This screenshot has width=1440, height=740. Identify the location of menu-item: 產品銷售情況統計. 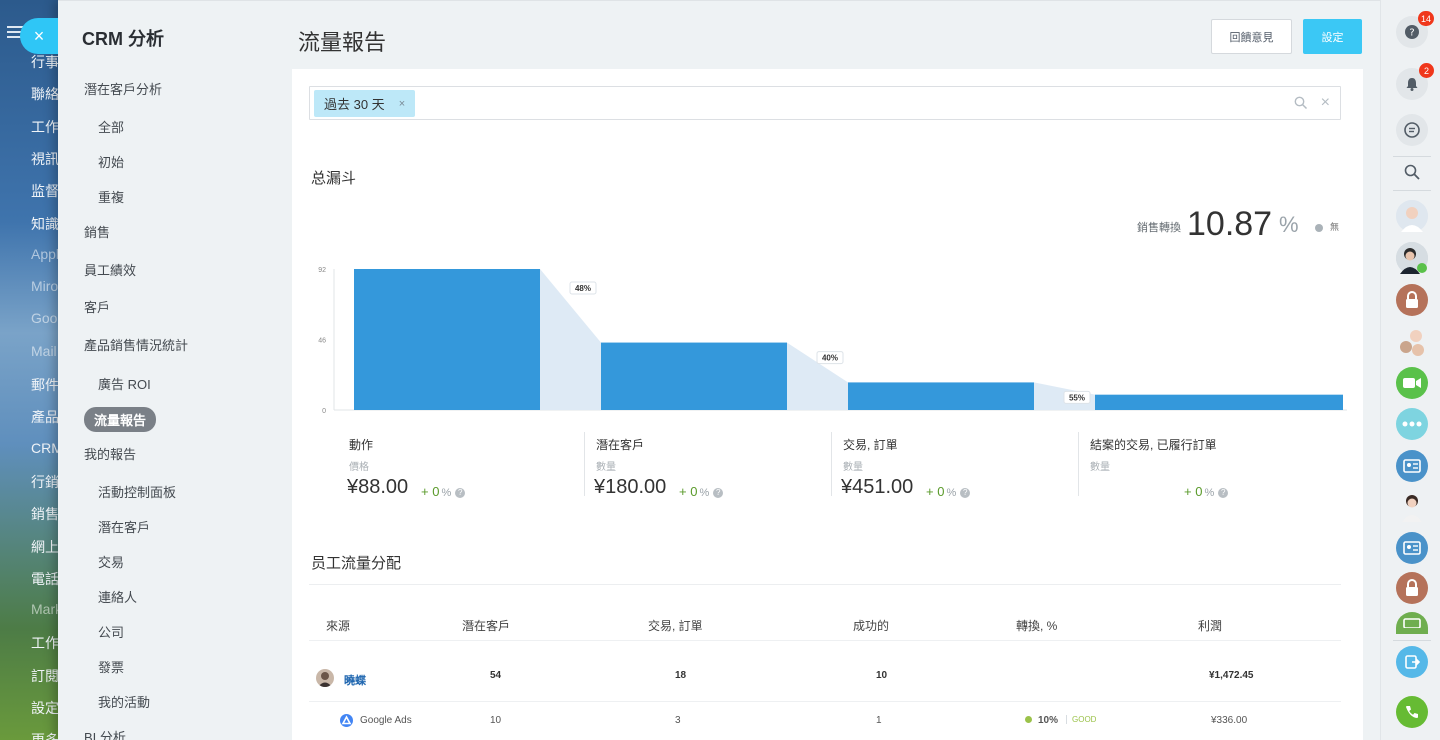
(136, 344).